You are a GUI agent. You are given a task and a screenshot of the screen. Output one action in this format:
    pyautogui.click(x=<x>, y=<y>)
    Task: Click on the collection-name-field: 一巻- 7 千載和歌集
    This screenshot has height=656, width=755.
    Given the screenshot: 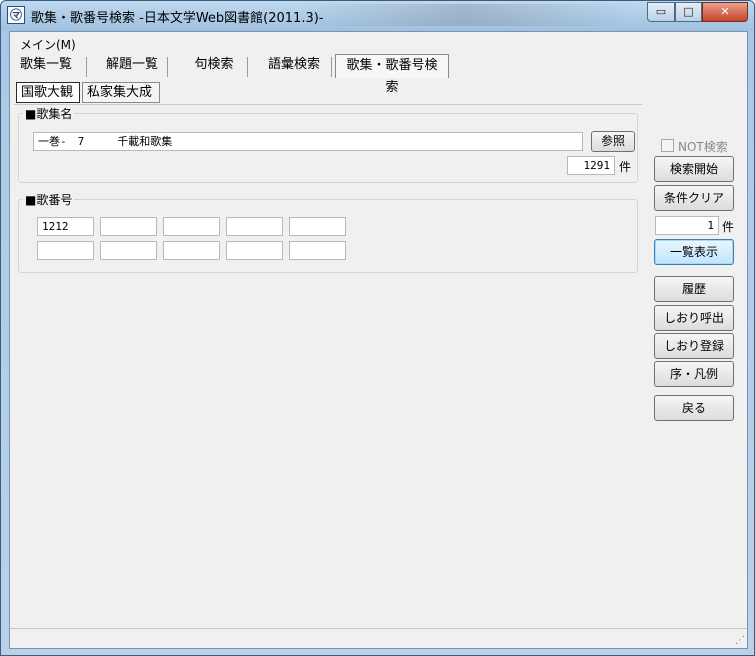 What is the action you would take?
    pyautogui.click(x=308, y=141)
    